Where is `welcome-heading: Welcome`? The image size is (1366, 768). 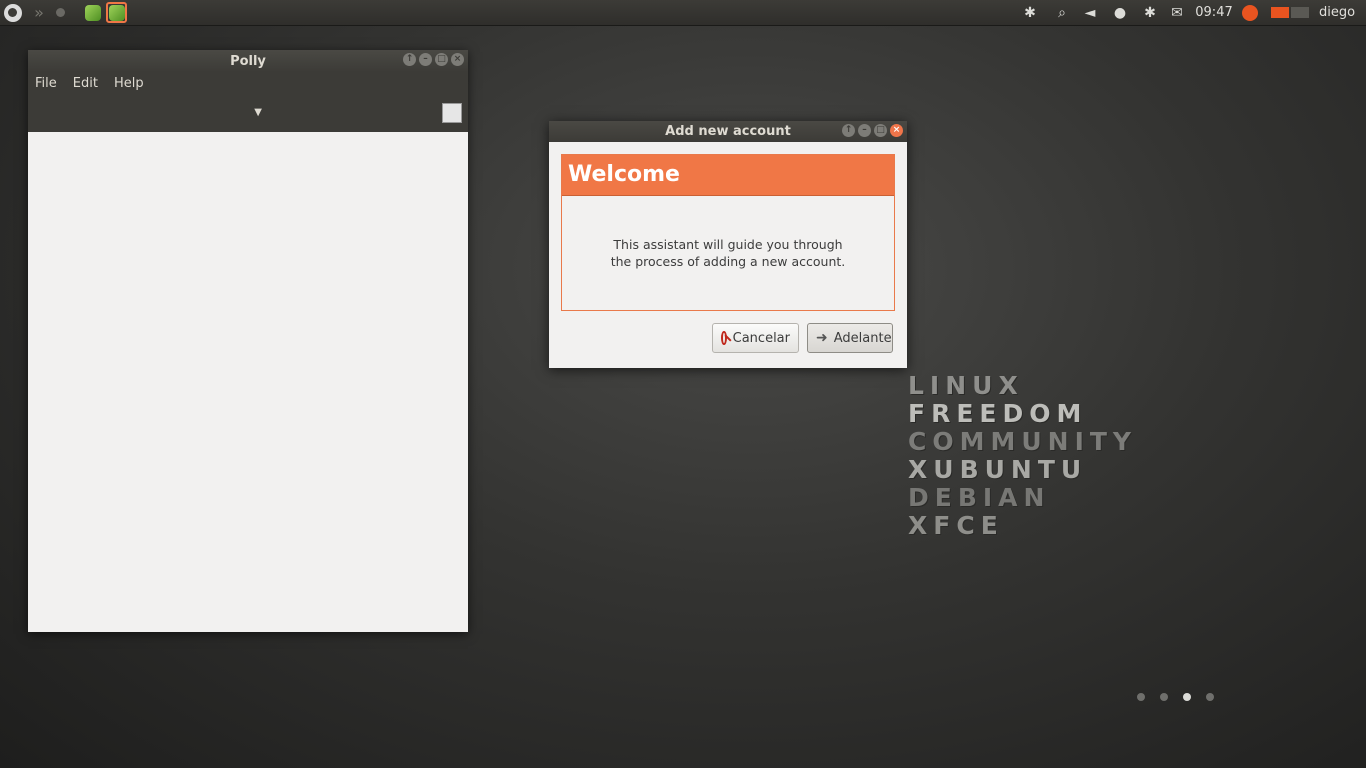
welcome-heading: Welcome is located at coordinates (728, 175).